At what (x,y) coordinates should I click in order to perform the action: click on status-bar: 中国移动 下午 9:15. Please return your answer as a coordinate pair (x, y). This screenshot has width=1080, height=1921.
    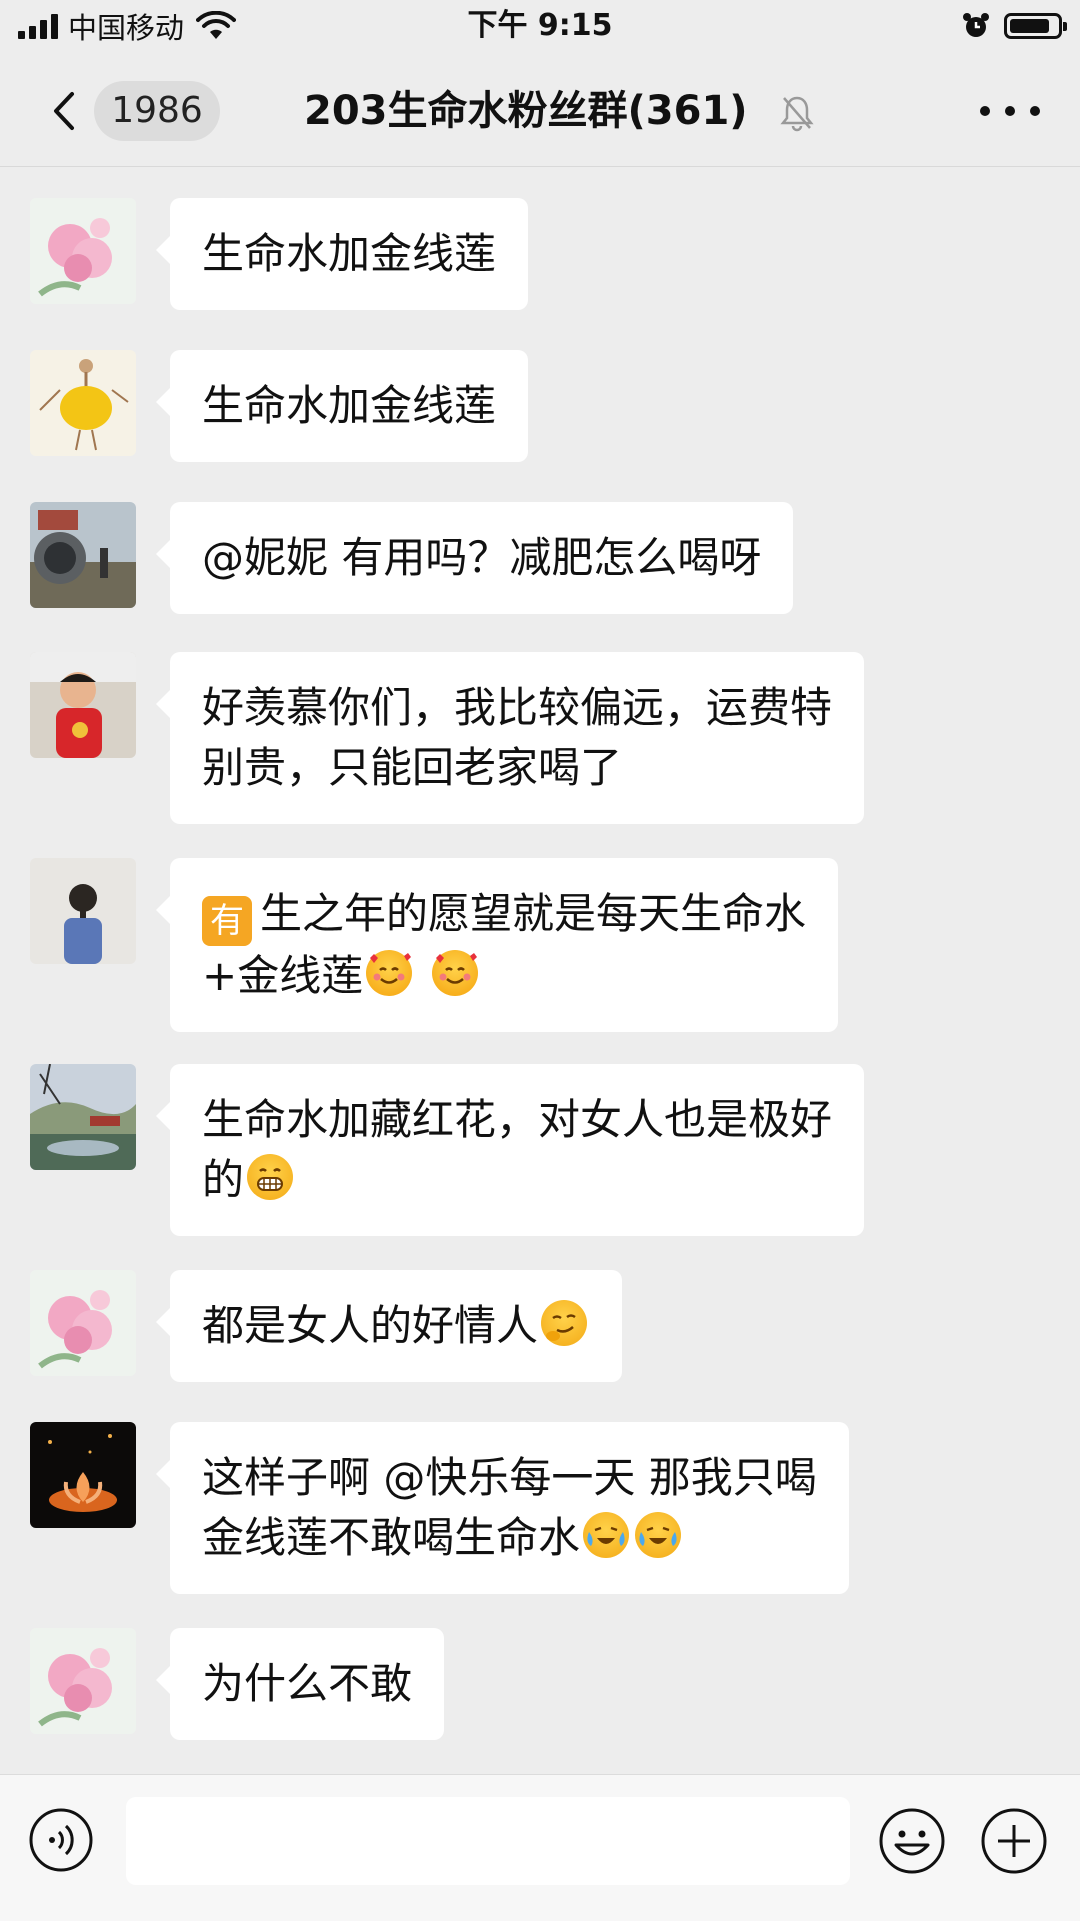
    Looking at the image, I should click on (540, 28).